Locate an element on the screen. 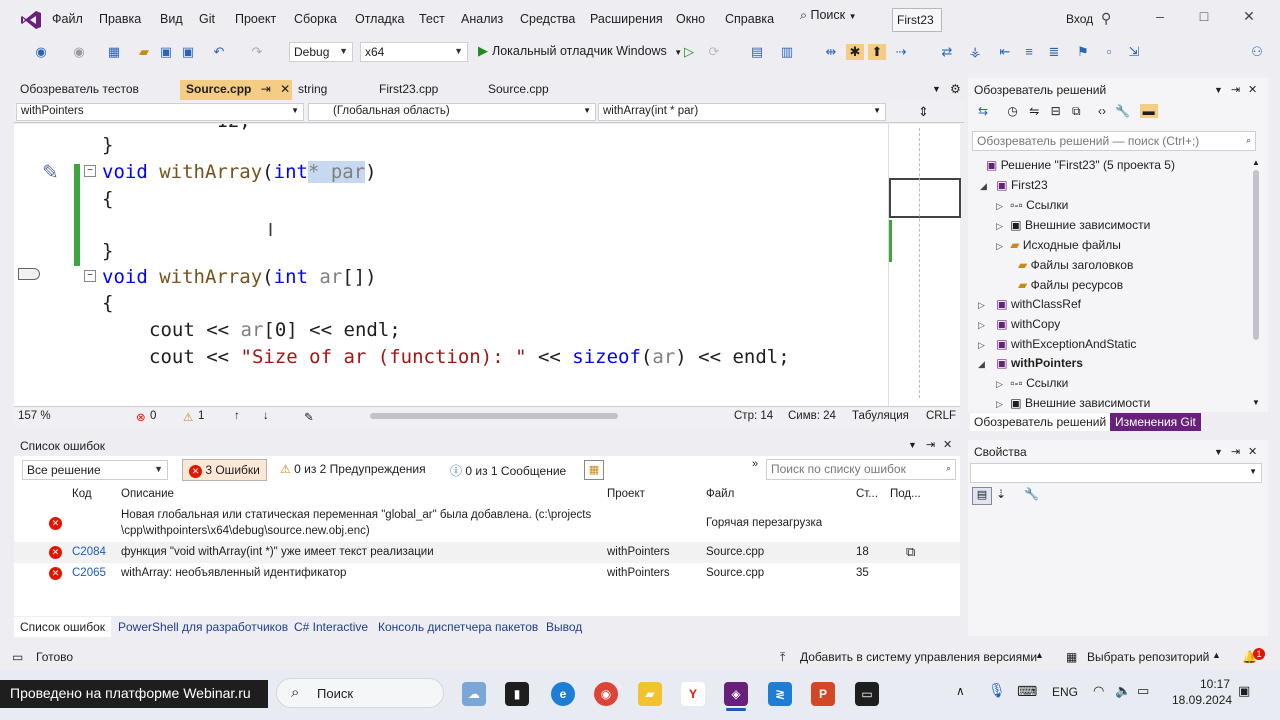 The width and height of the screenshot is (1280, 720). toolbar-icon-l: ▫ is located at coordinates (1109, 52).